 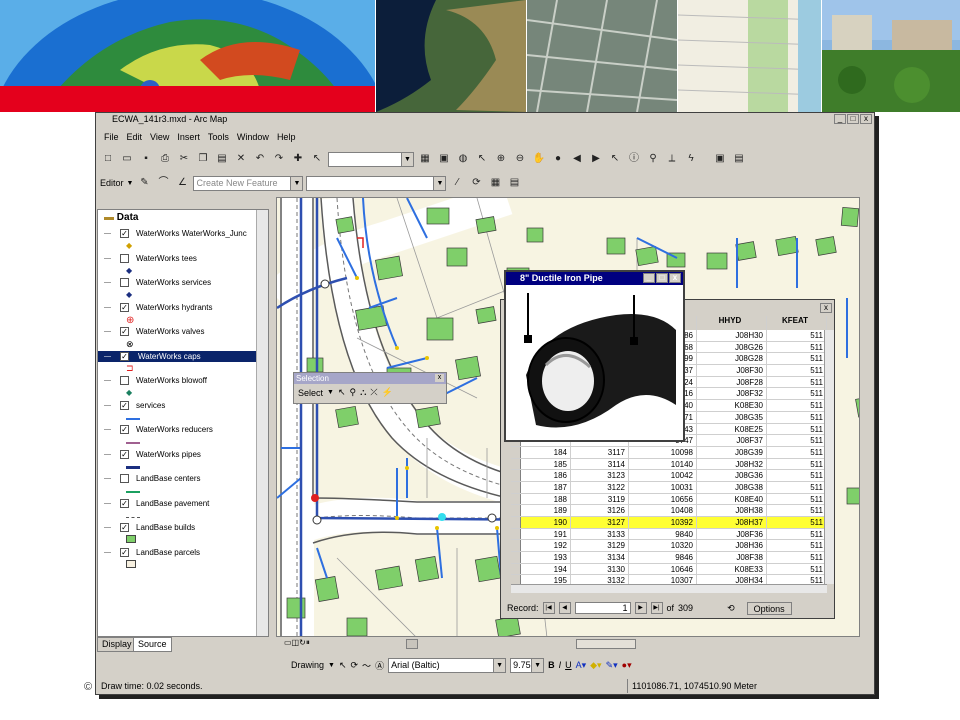 I want to click on table-row: 195 3132 10307 J08H34 511, so click(x=669, y=579).